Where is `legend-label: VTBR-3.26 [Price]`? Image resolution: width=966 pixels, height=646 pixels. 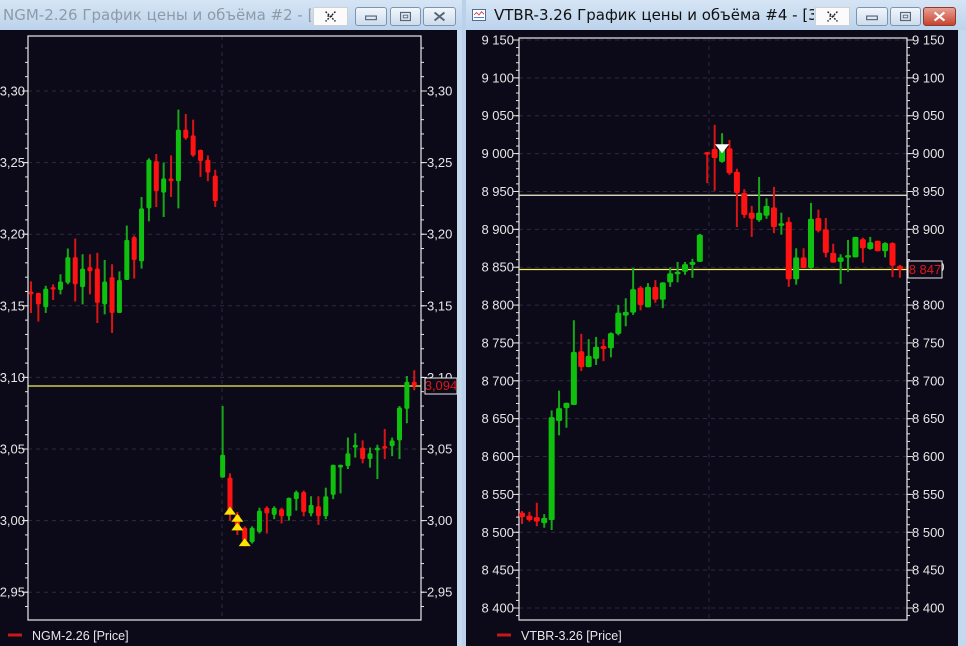 legend-label: VTBR-3.26 [Price] is located at coordinates (571, 636).